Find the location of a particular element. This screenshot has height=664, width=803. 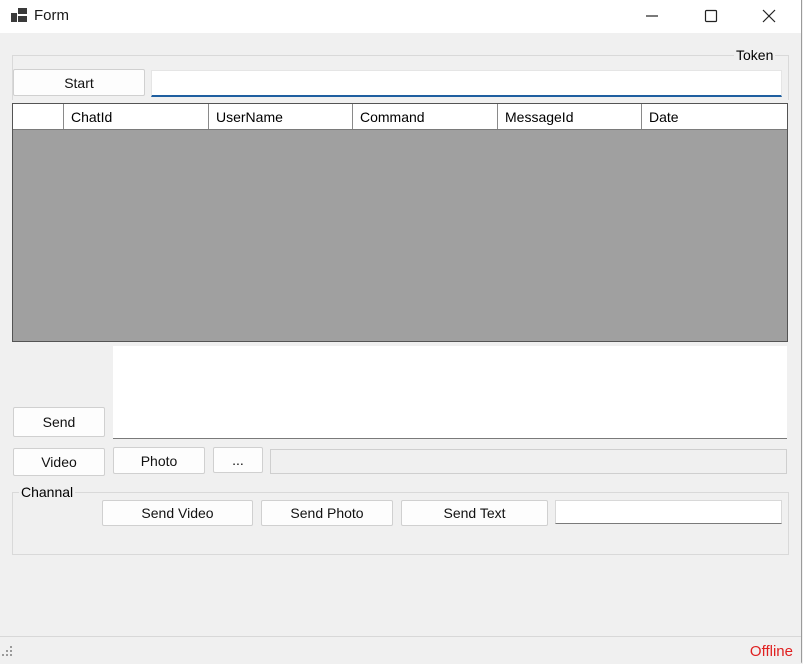

column-date: Date is located at coordinates (714, 116).